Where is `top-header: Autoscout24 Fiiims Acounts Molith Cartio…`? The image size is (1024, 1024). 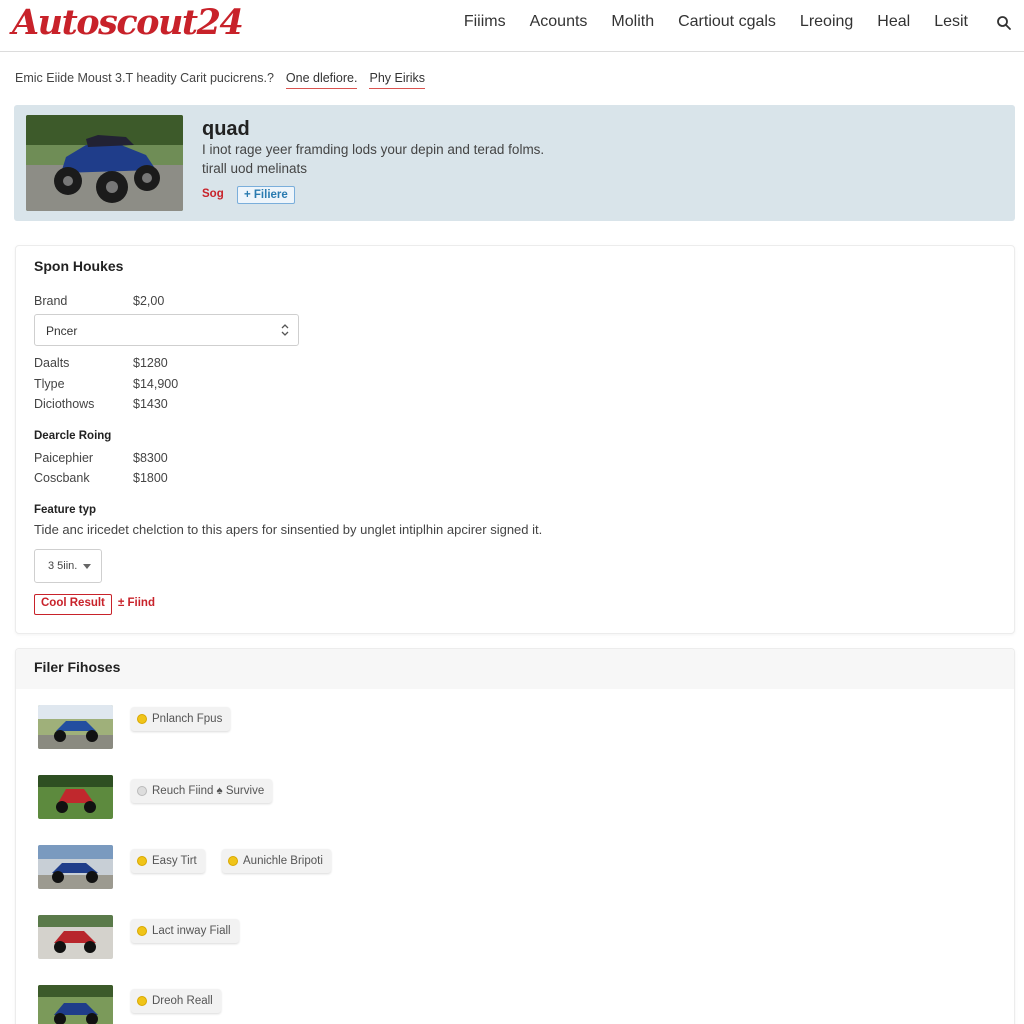
top-header: Autoscout24 Fiiims Acounts Molith Cartio… is located at coordinates (512, 26).